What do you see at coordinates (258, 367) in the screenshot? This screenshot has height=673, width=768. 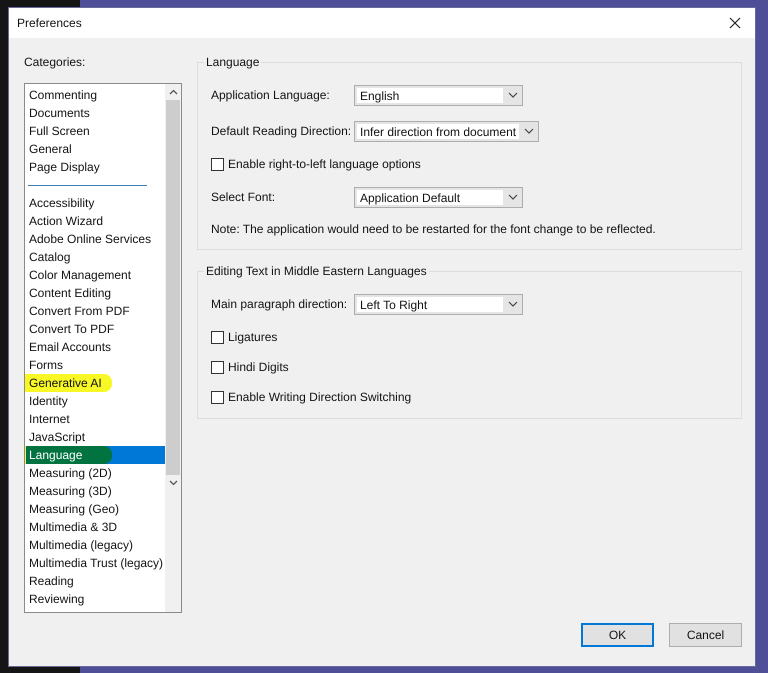 I see `checkbox-label: Hindi Digits` at bounding box center [258, 367].